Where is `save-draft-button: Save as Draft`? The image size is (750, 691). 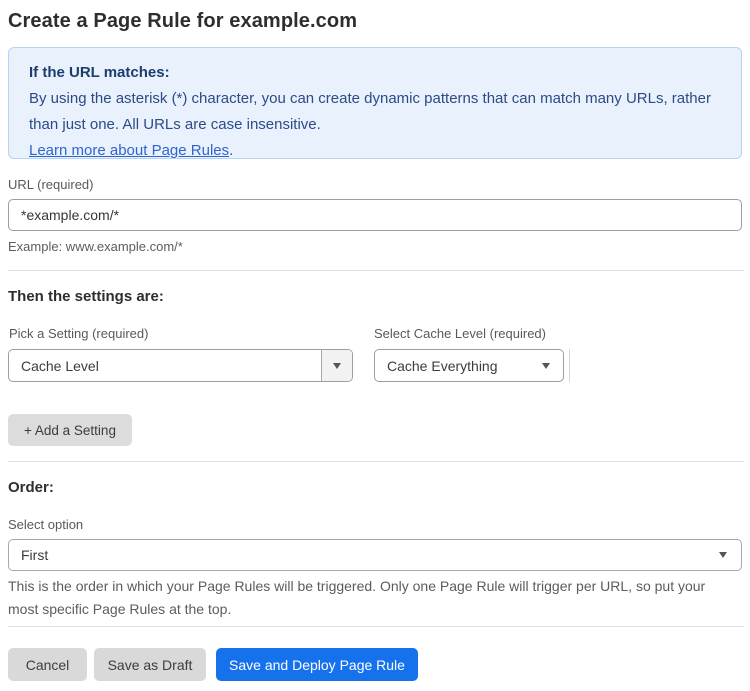
save-draft-button: Save as Draft is located at coordinates (150, 664).